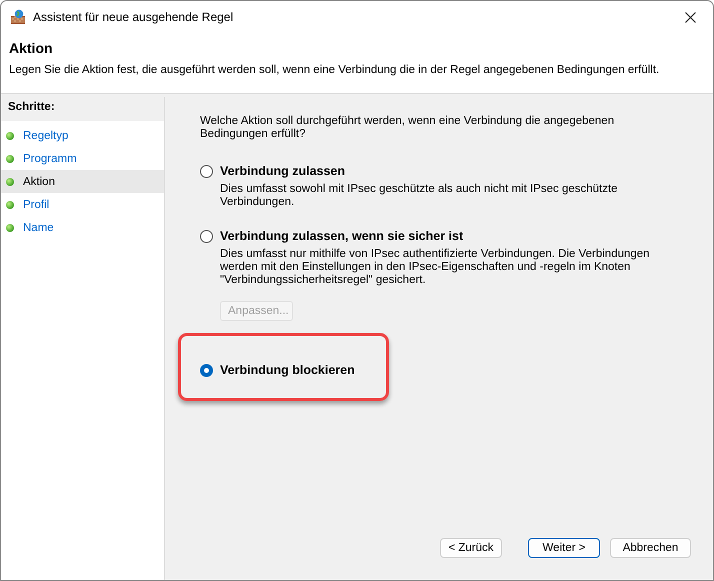 The width and height of the screenshot is (714, 581). What do you see at coordinates (287, 370) in the screenshot?
I see `option-label: Verbindung blockieren` at bounding box center [287, 370].